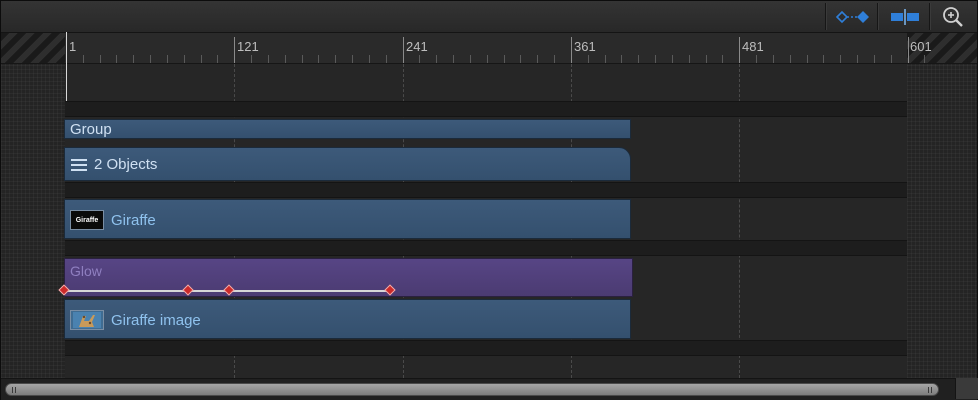 The height and width of the screenshot is (400, 978). What do you see at coordinates (91, 129) in the screenshot?
I see `group-label: Group` at bounding box center [91, 129].